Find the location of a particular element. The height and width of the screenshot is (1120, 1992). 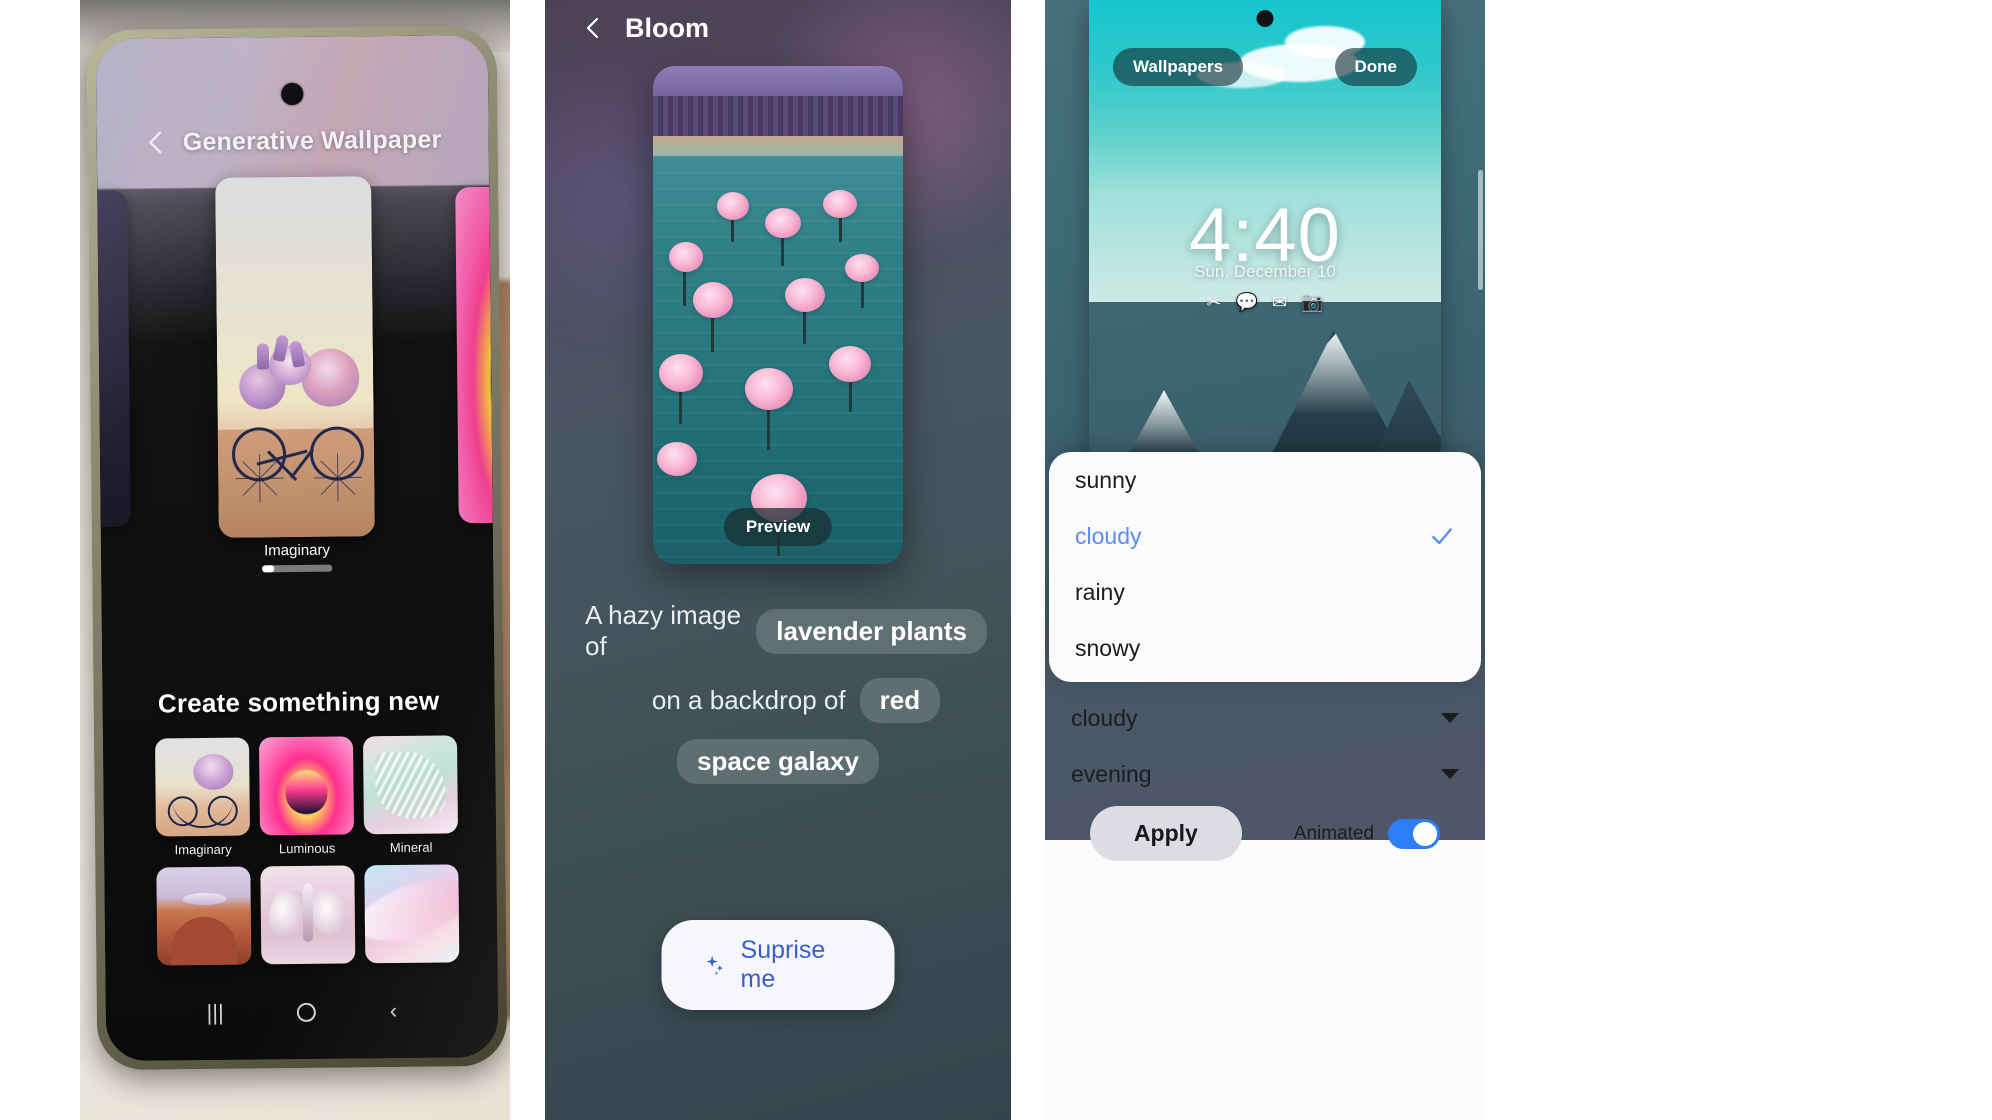

animated-toggle-group: Animated is located at coordinates (1367, 833).